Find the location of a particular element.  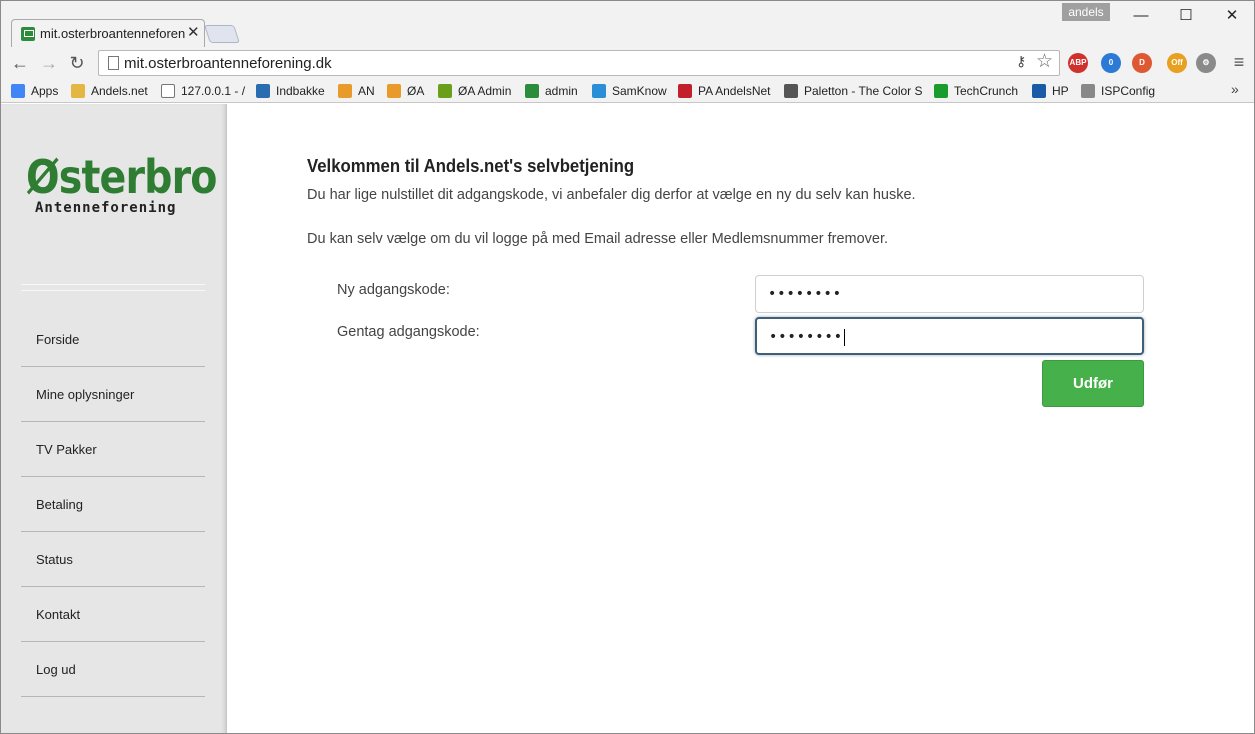

page-title: Velkommen til Andels.net's selvbetjening is located at coordinates (471, 166).